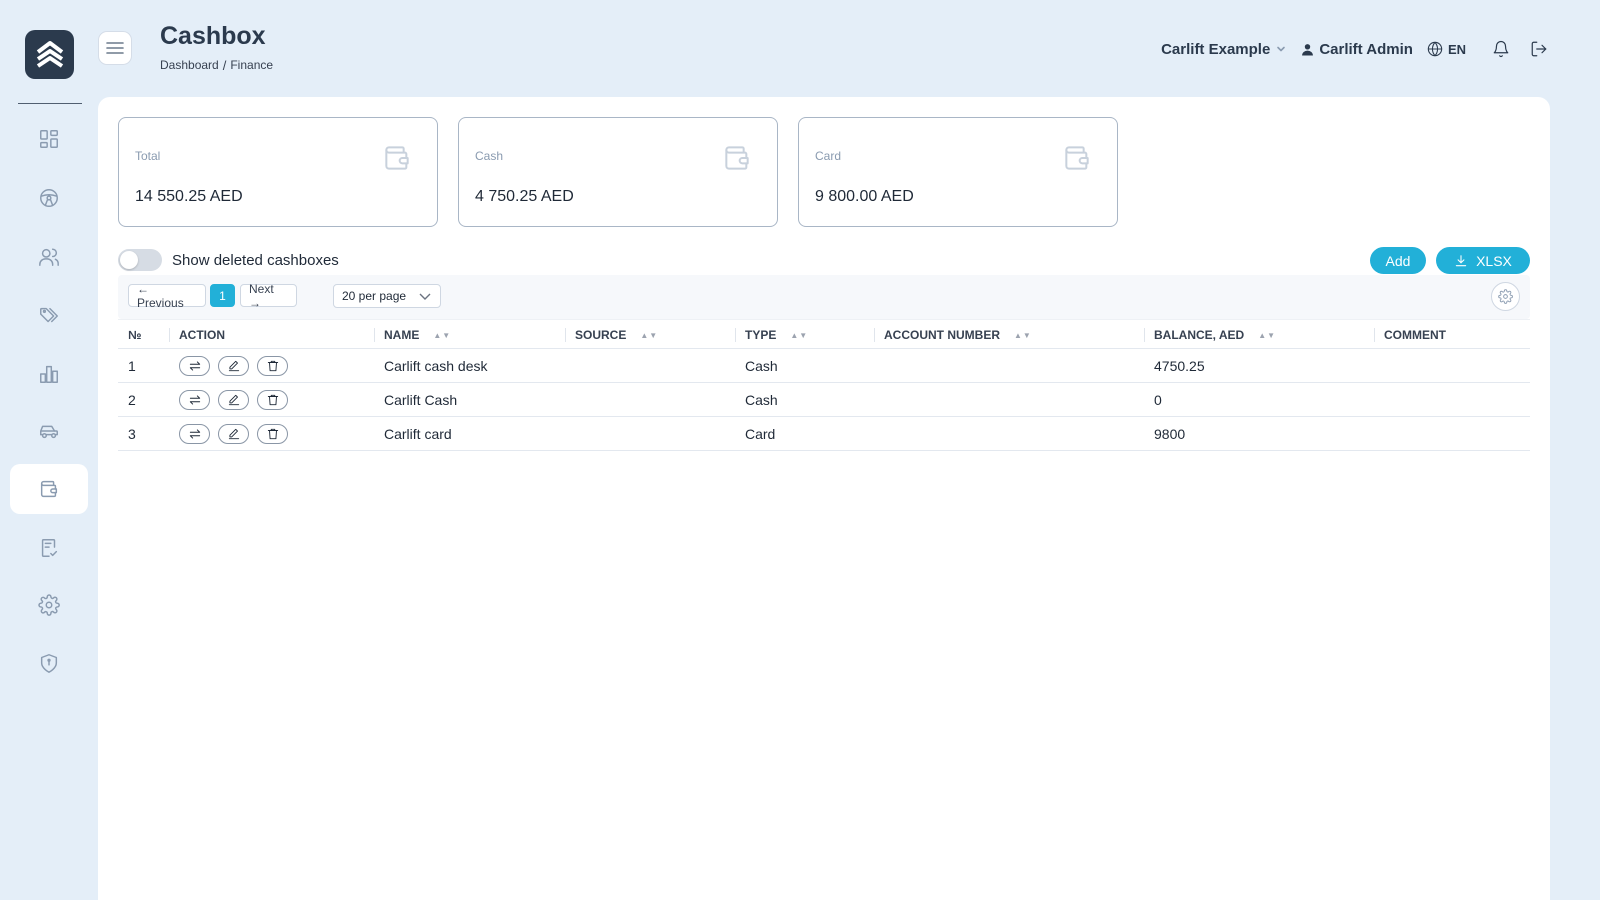 The width and height of the screenshot is (1600, 900). I want to click on company-selector: Carlift Example, so click(1224, 49).